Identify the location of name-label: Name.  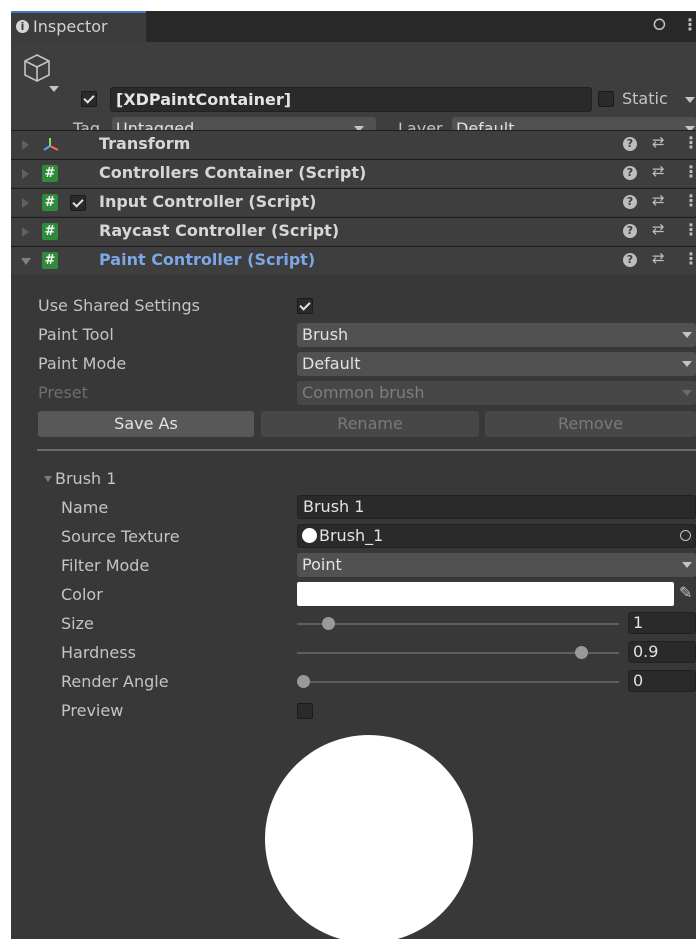
(85, 507).